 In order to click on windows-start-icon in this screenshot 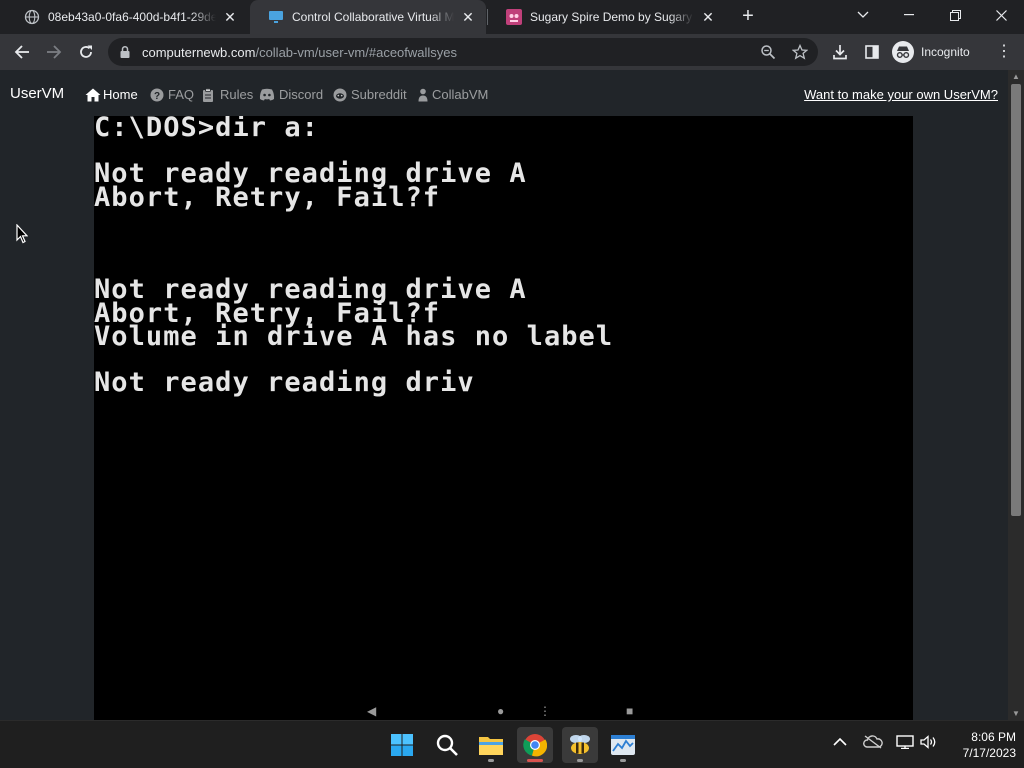, I will do `click(402, 745)`.